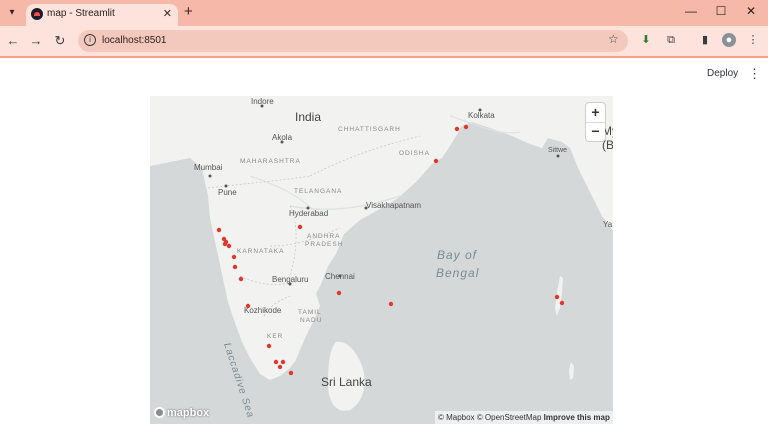 This screenshot has width=768, height=432. Describe the element at coordinates (558, 156) in the screenshot. I see `city-dot-sittwe` at that location.